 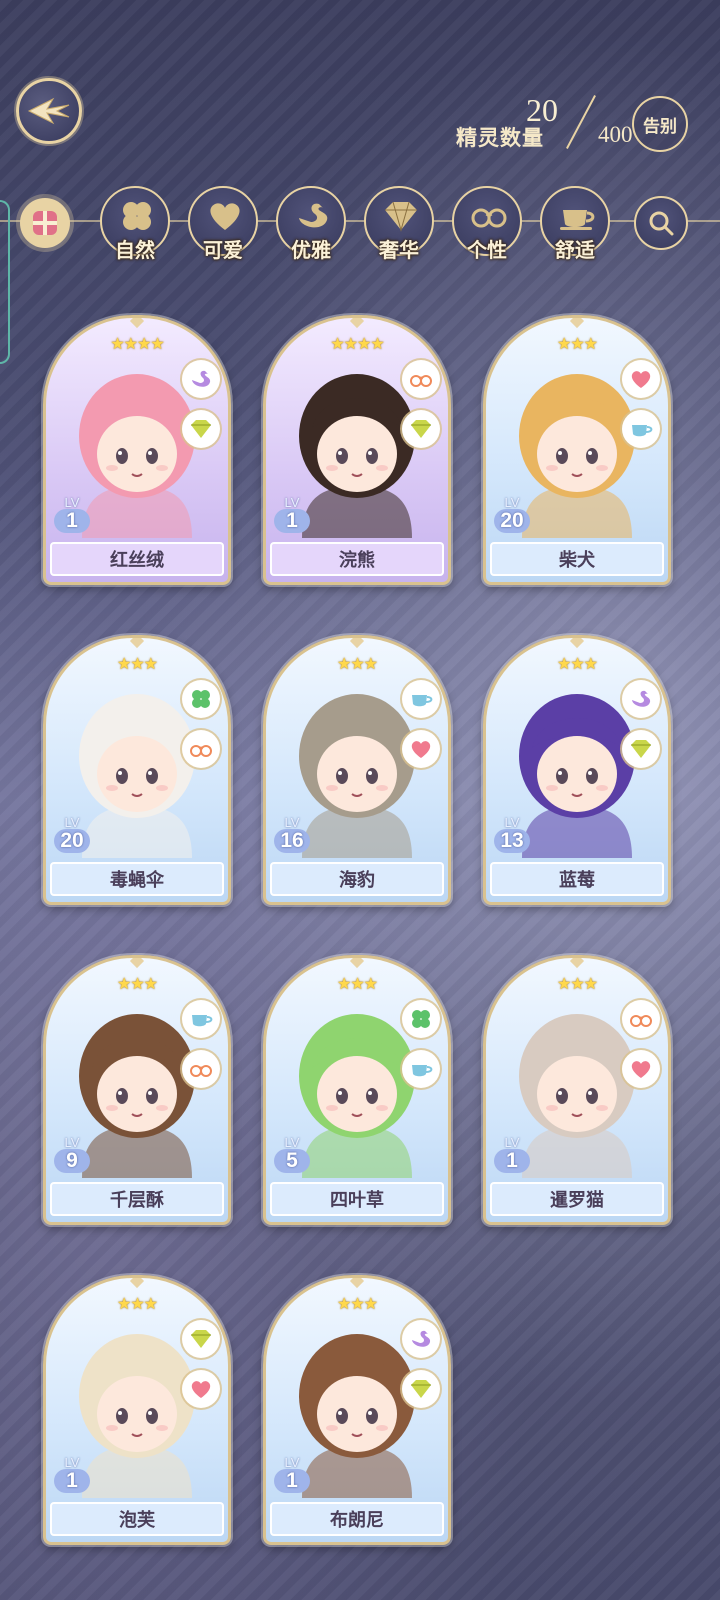 What do you see at coordinates (487, 250) in the screenshot?
I see `filter-label: 个性` at bounding box center [487, 250].